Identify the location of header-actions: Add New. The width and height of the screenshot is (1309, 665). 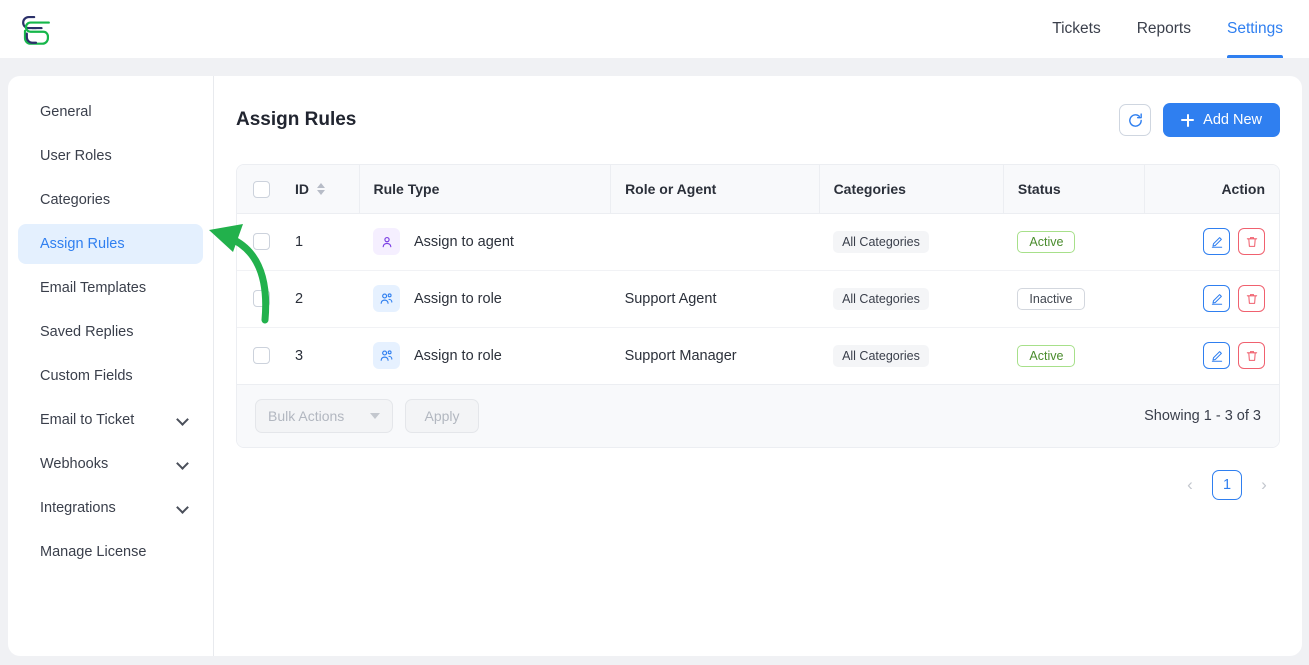
(1199, 120).